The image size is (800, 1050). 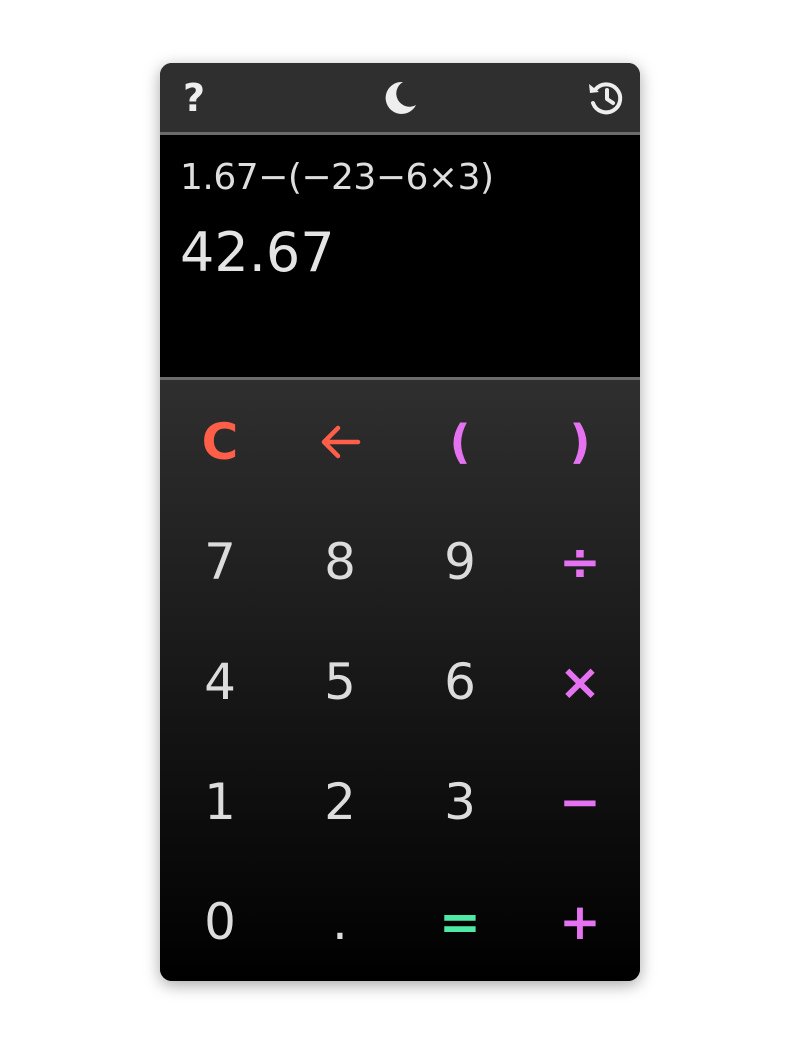 What do you see at coordinates (220, 802) in the screenshot?
I see `one-button: 1` at bounding box center [220, 802].